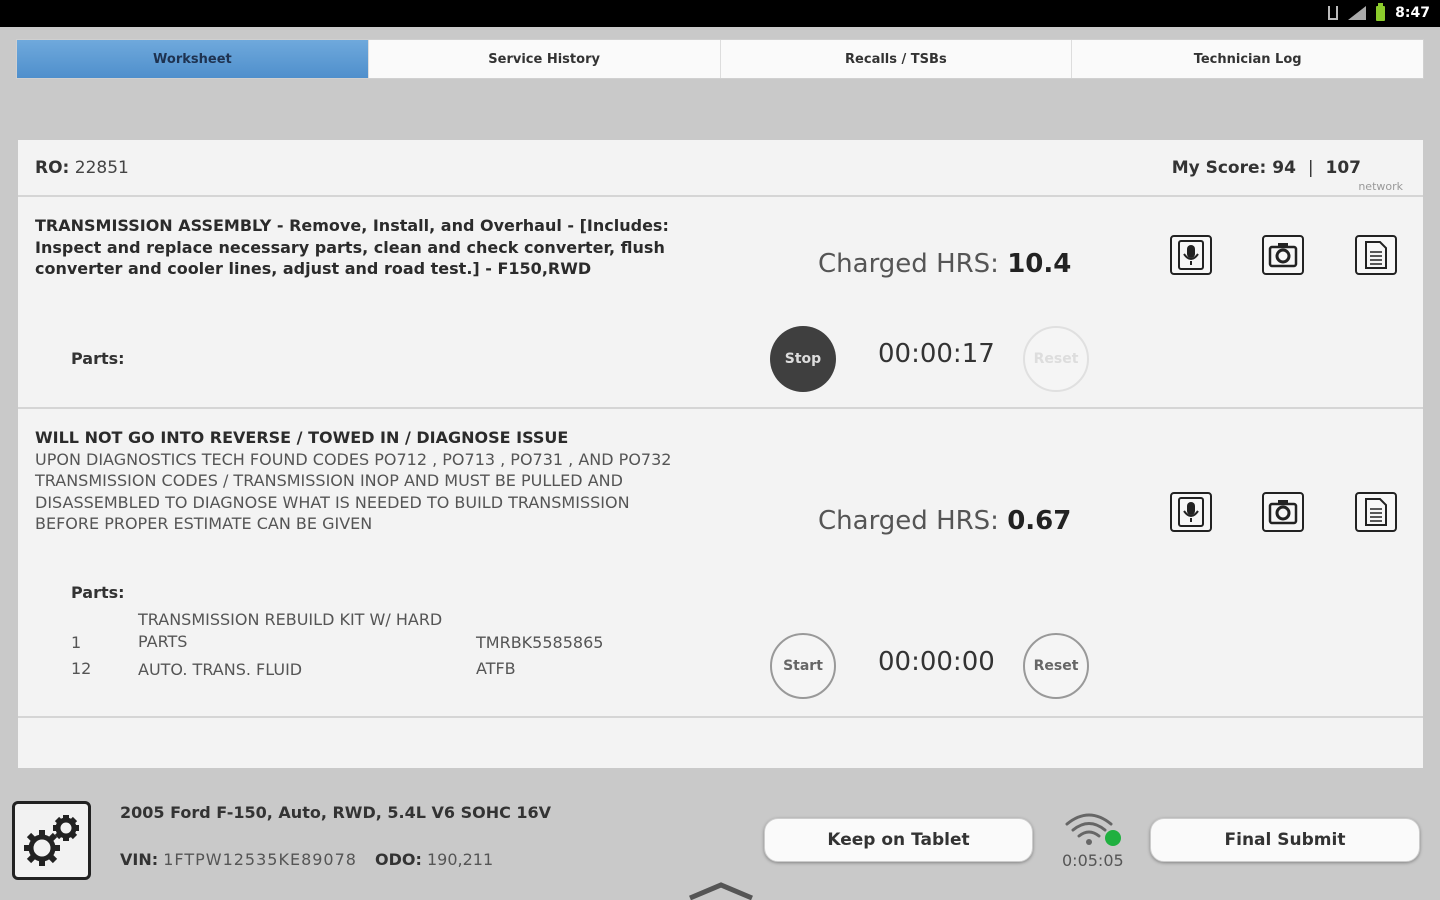 This screenshot has width=1440, height=900. Describe the element at coordinates (76, 642) in the screenshot. I see `part-quantity: 1` at that location.